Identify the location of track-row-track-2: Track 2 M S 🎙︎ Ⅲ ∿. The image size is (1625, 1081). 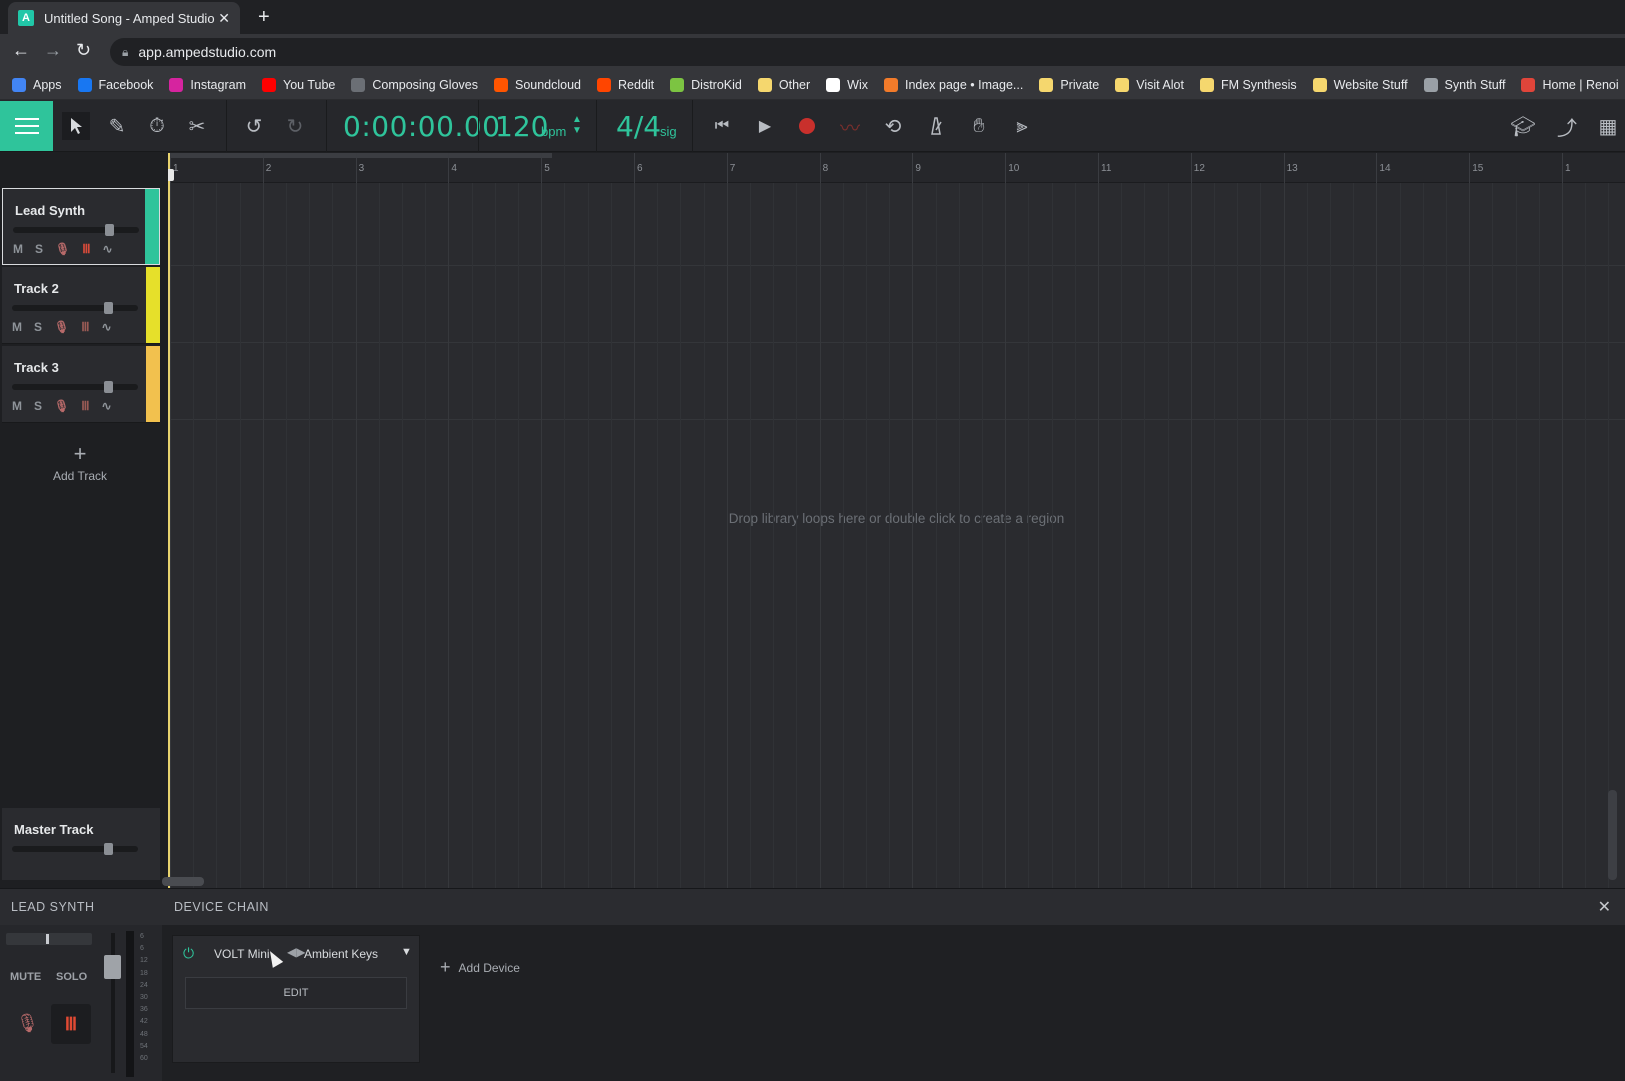
(81, 305).